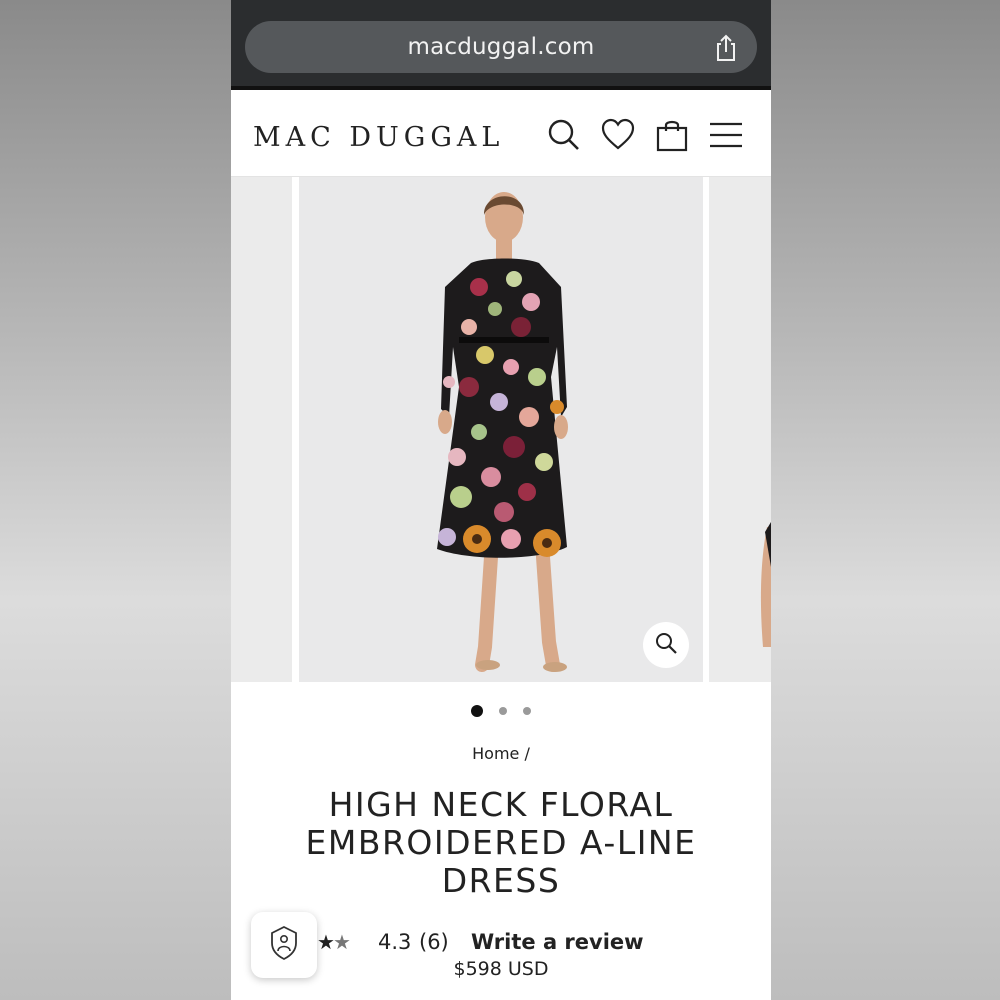  Describe the element at coordinates (726, 135) in the screenshot. I see `menu-icon` at that location.